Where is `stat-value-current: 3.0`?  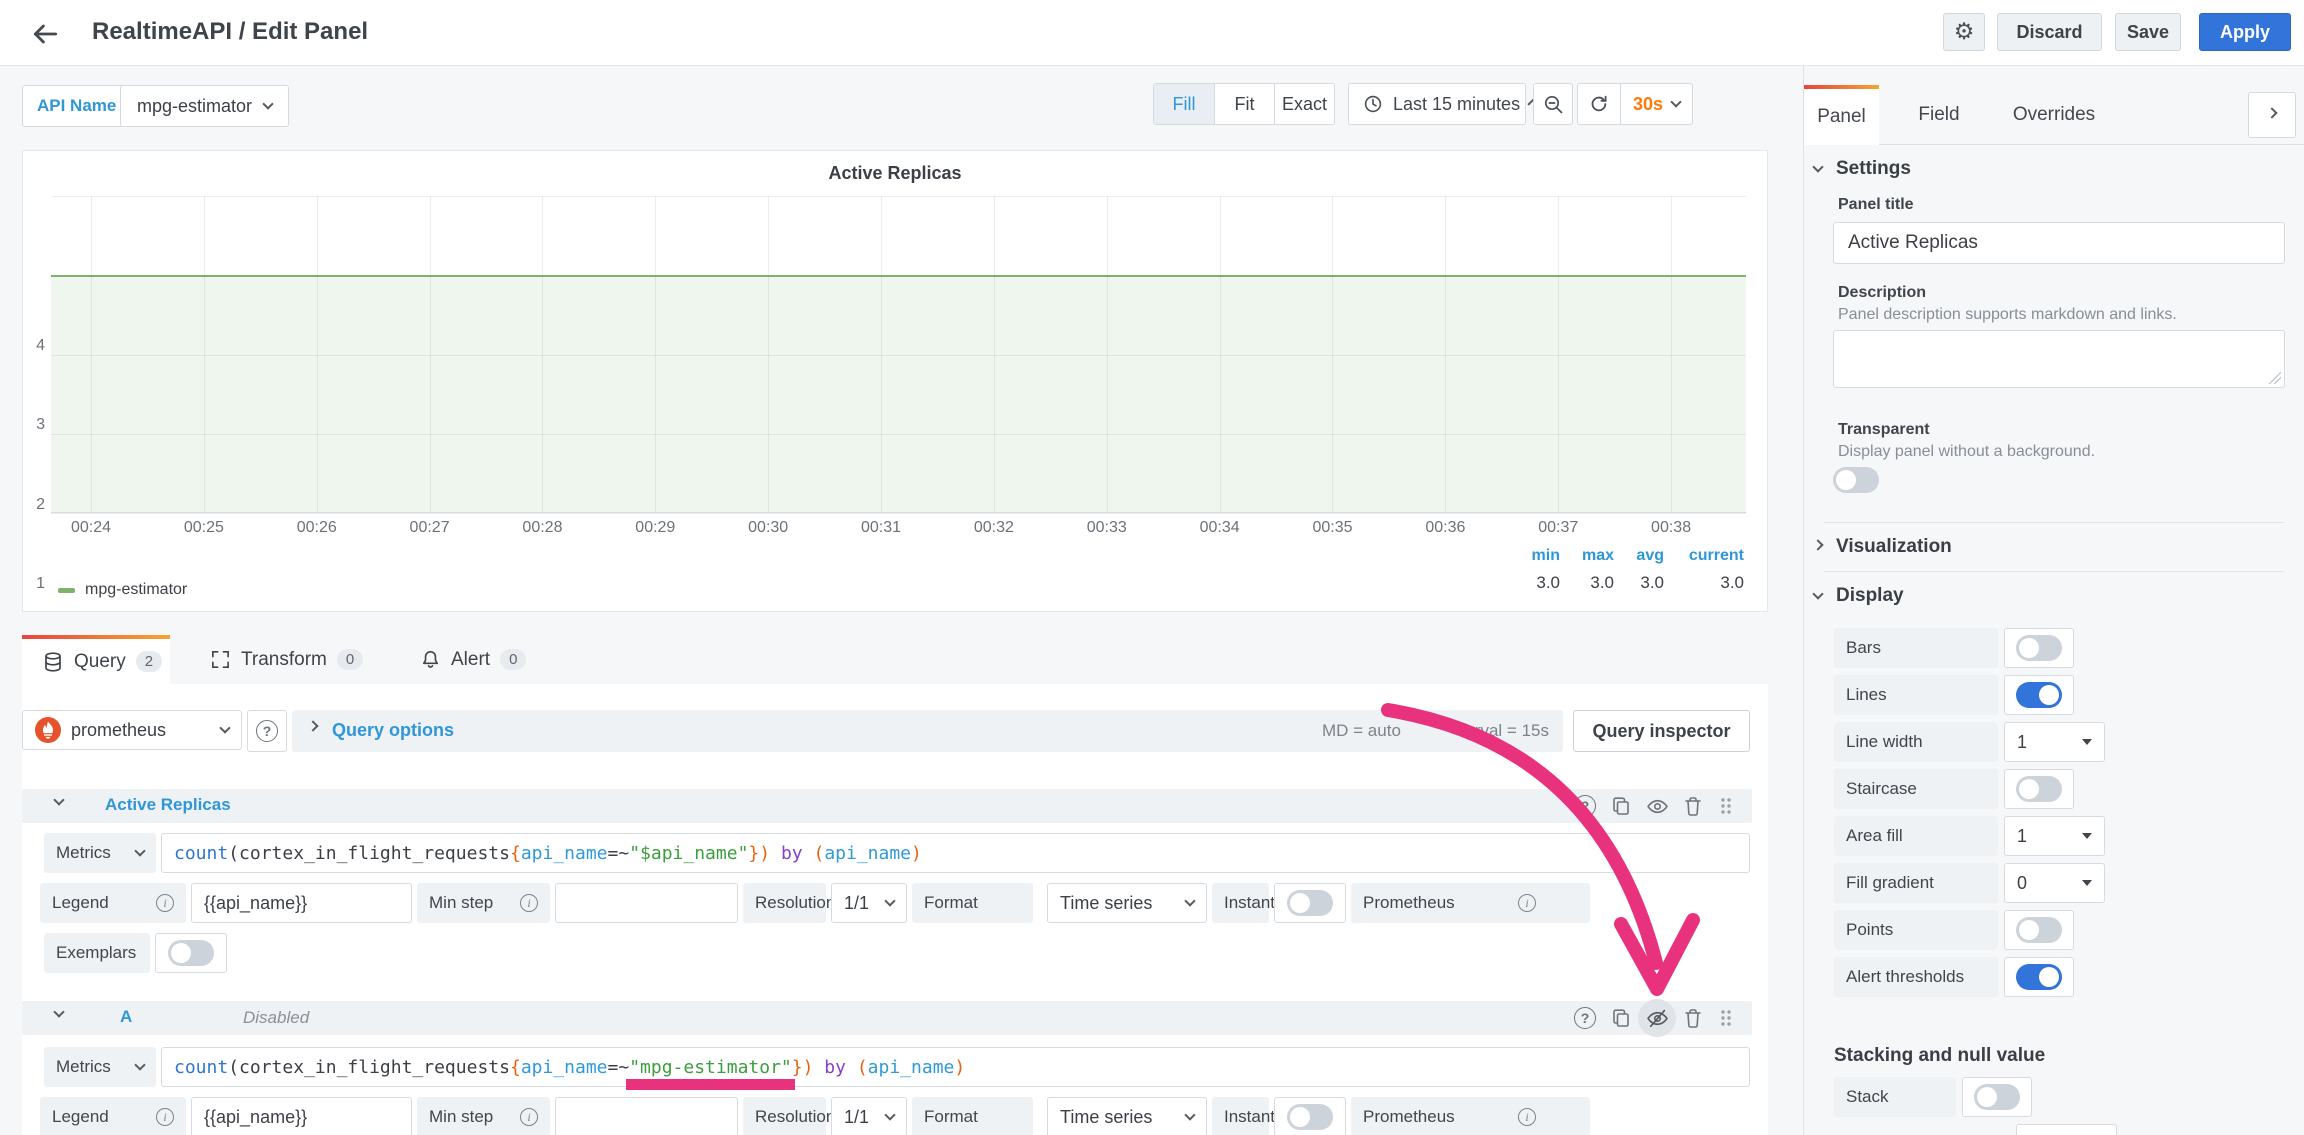 stat-value-current: 3.0 is located at coordinates (1732, 582).